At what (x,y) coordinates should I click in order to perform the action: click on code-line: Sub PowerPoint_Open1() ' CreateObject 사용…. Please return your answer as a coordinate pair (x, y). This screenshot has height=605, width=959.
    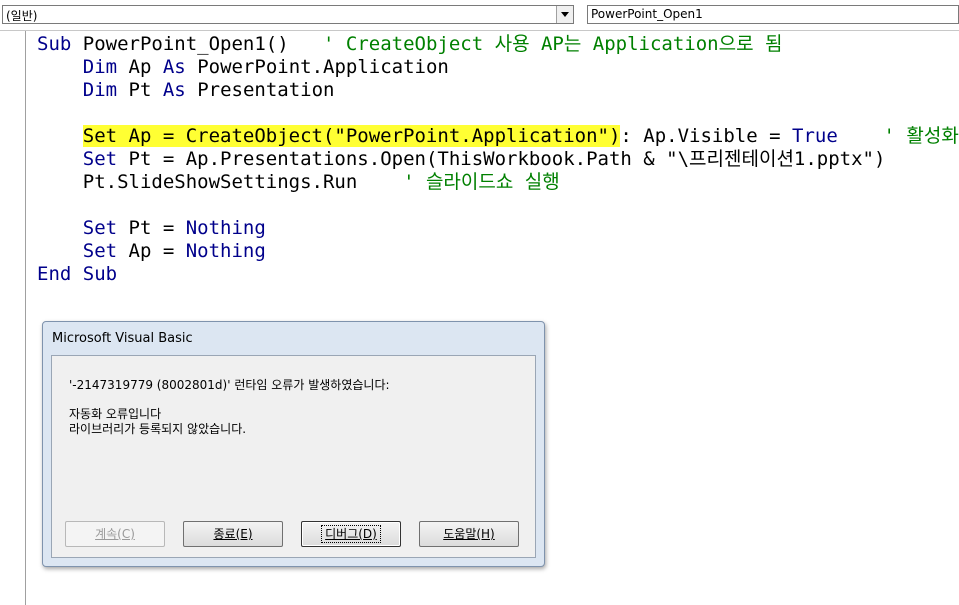
    Looking at the image, I should click on (498, 44).